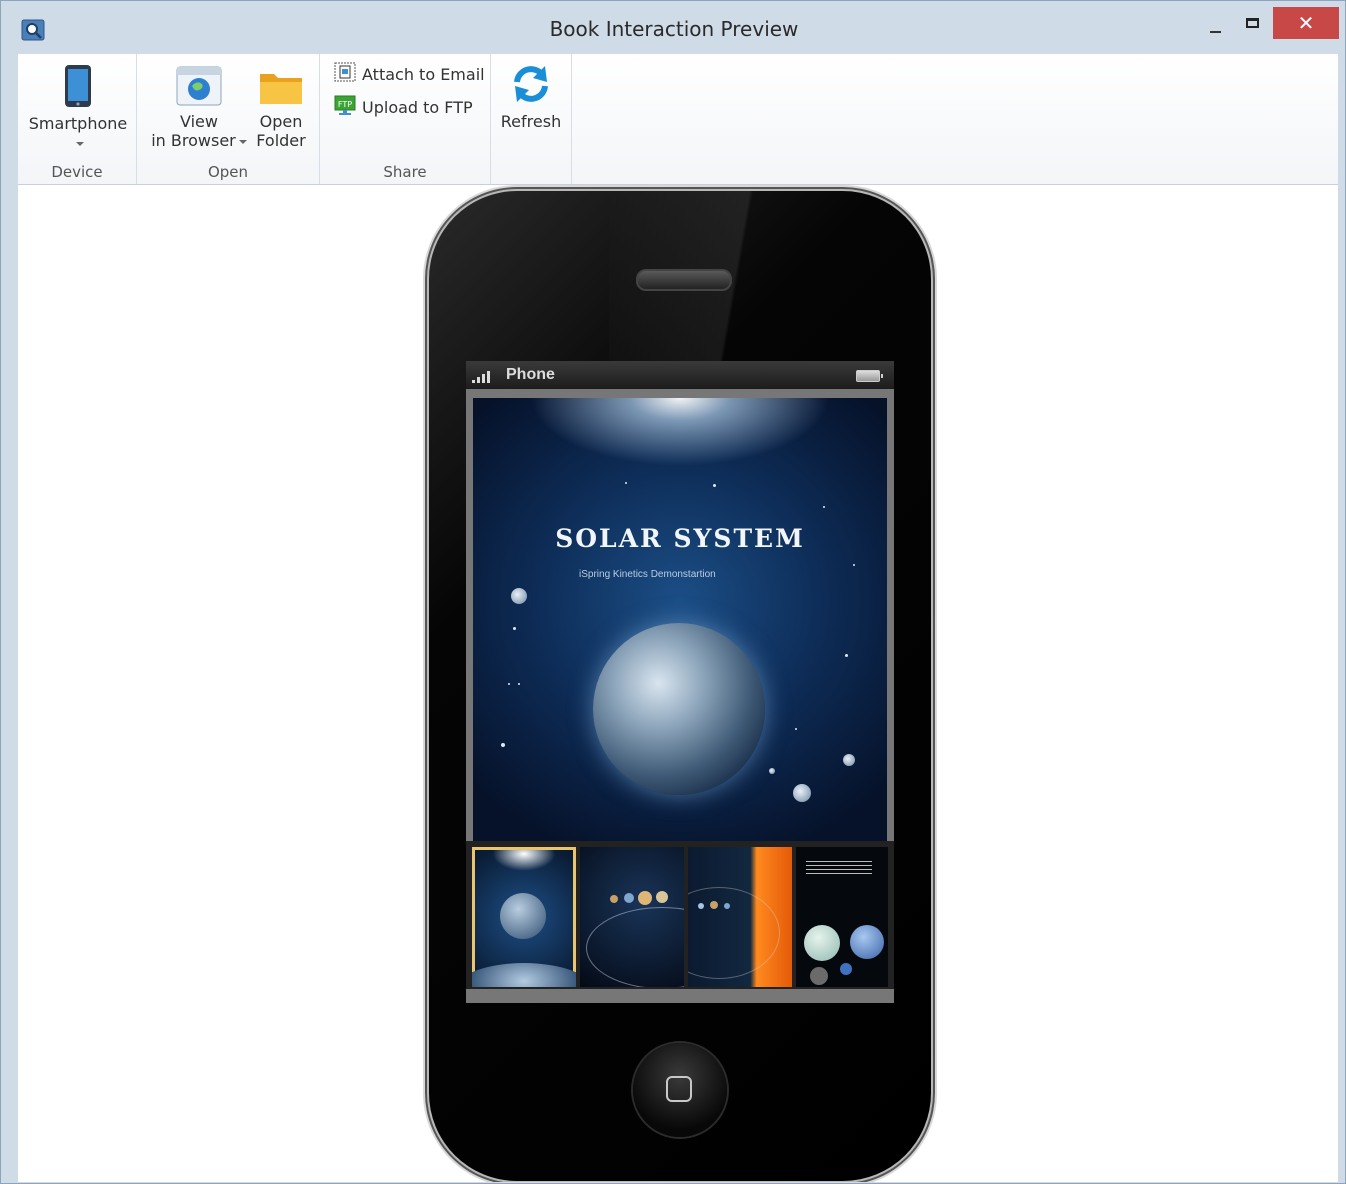  What do you see at coordinates (405, 172) in the screenshot?
I see `share-group-label: Share` at bounding box center [405, 172].